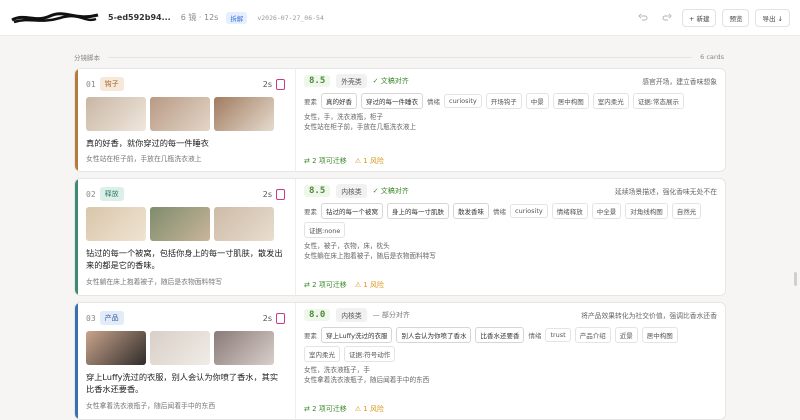  I want to click on export-button: 导出 ↓, so click(772, 17).